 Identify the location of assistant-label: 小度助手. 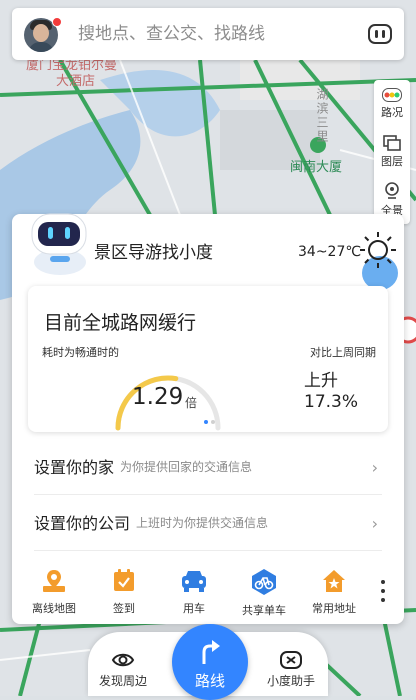
(290, 681).